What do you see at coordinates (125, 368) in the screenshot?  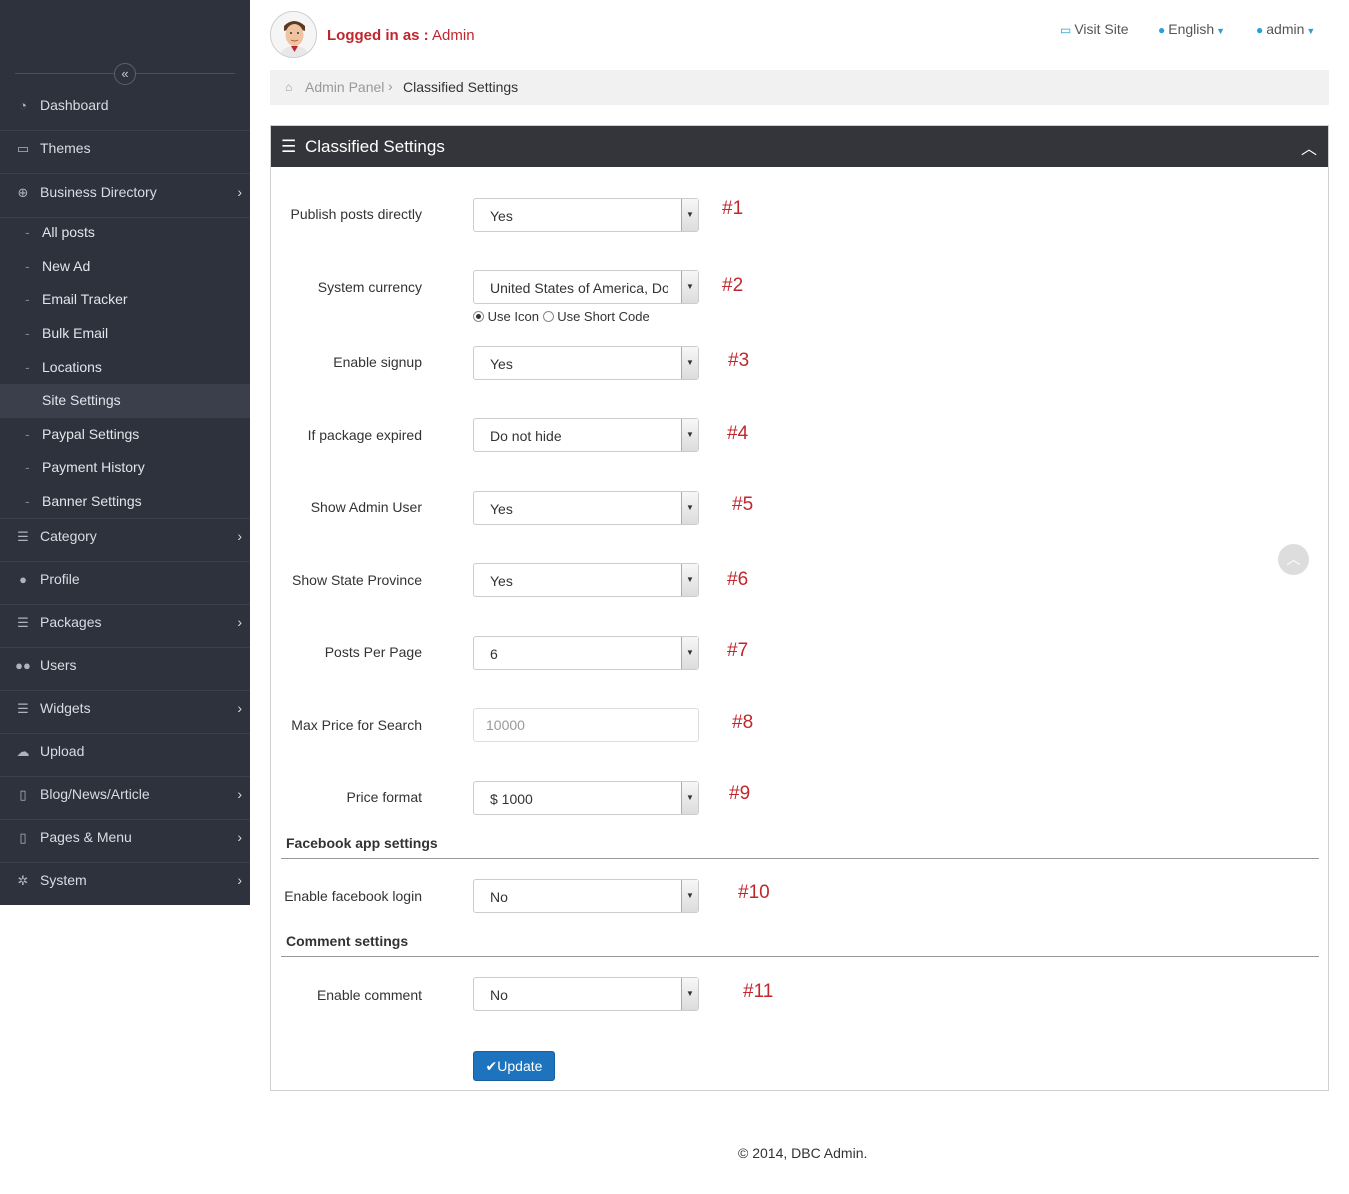 I see `sidebar-subitem-locations: - Locations` at bounding box center [125, 368].